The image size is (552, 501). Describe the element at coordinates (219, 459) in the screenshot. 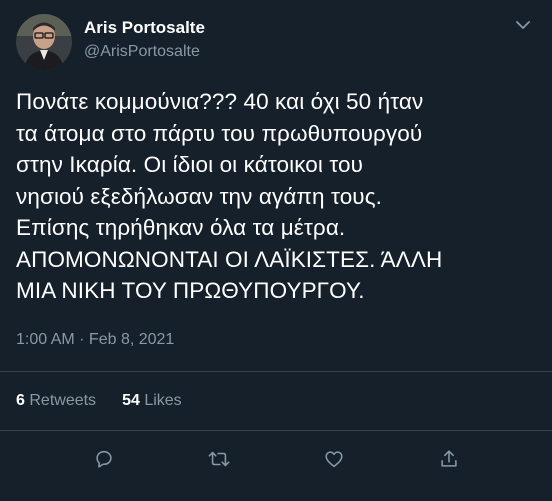

I see `retweet-icon` at that location.